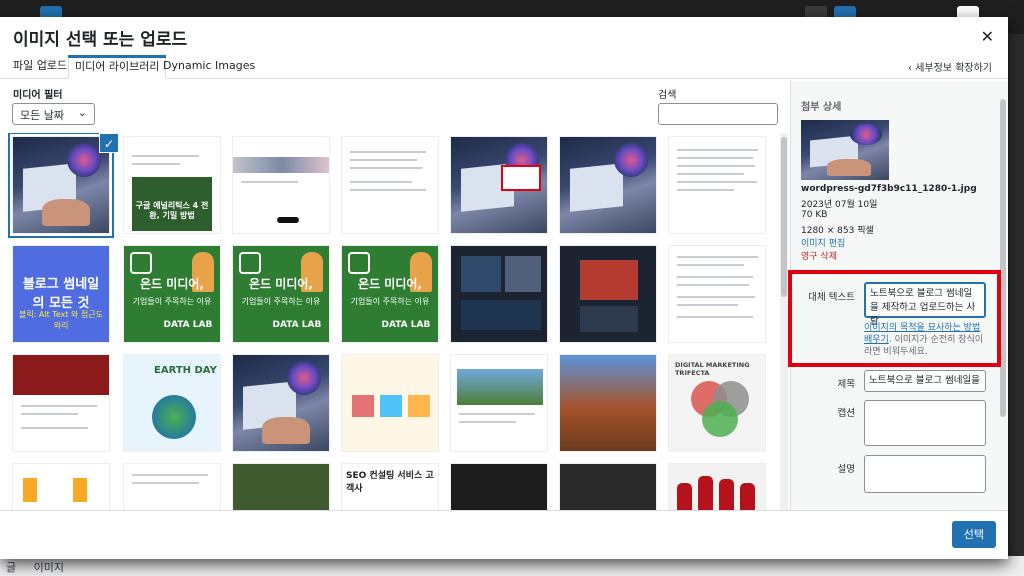  I want to click on caption-field, so click(925, 423).